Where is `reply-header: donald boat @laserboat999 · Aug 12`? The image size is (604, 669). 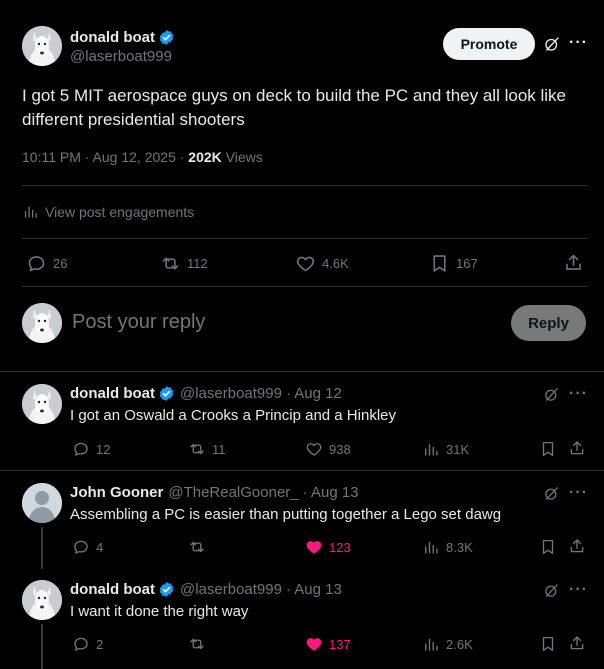
reply-header: donald boat @laserboat999 · Aug 12 is located at coordinates (206, 393).